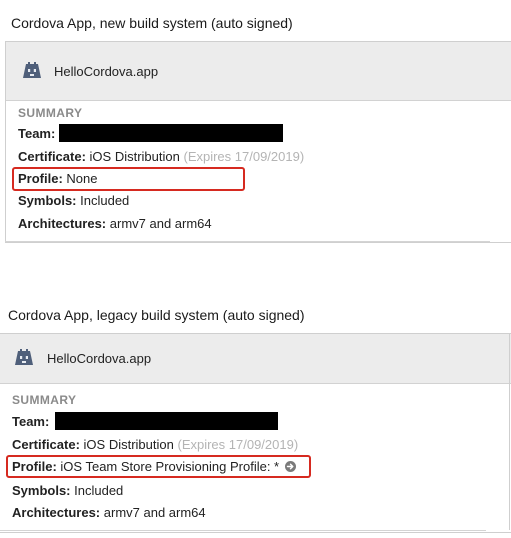  Describe the element at coordinates (169, 466) in the screenshot. I see `profile-value: iOS Team Store Provisioning Profile: *` at that location.